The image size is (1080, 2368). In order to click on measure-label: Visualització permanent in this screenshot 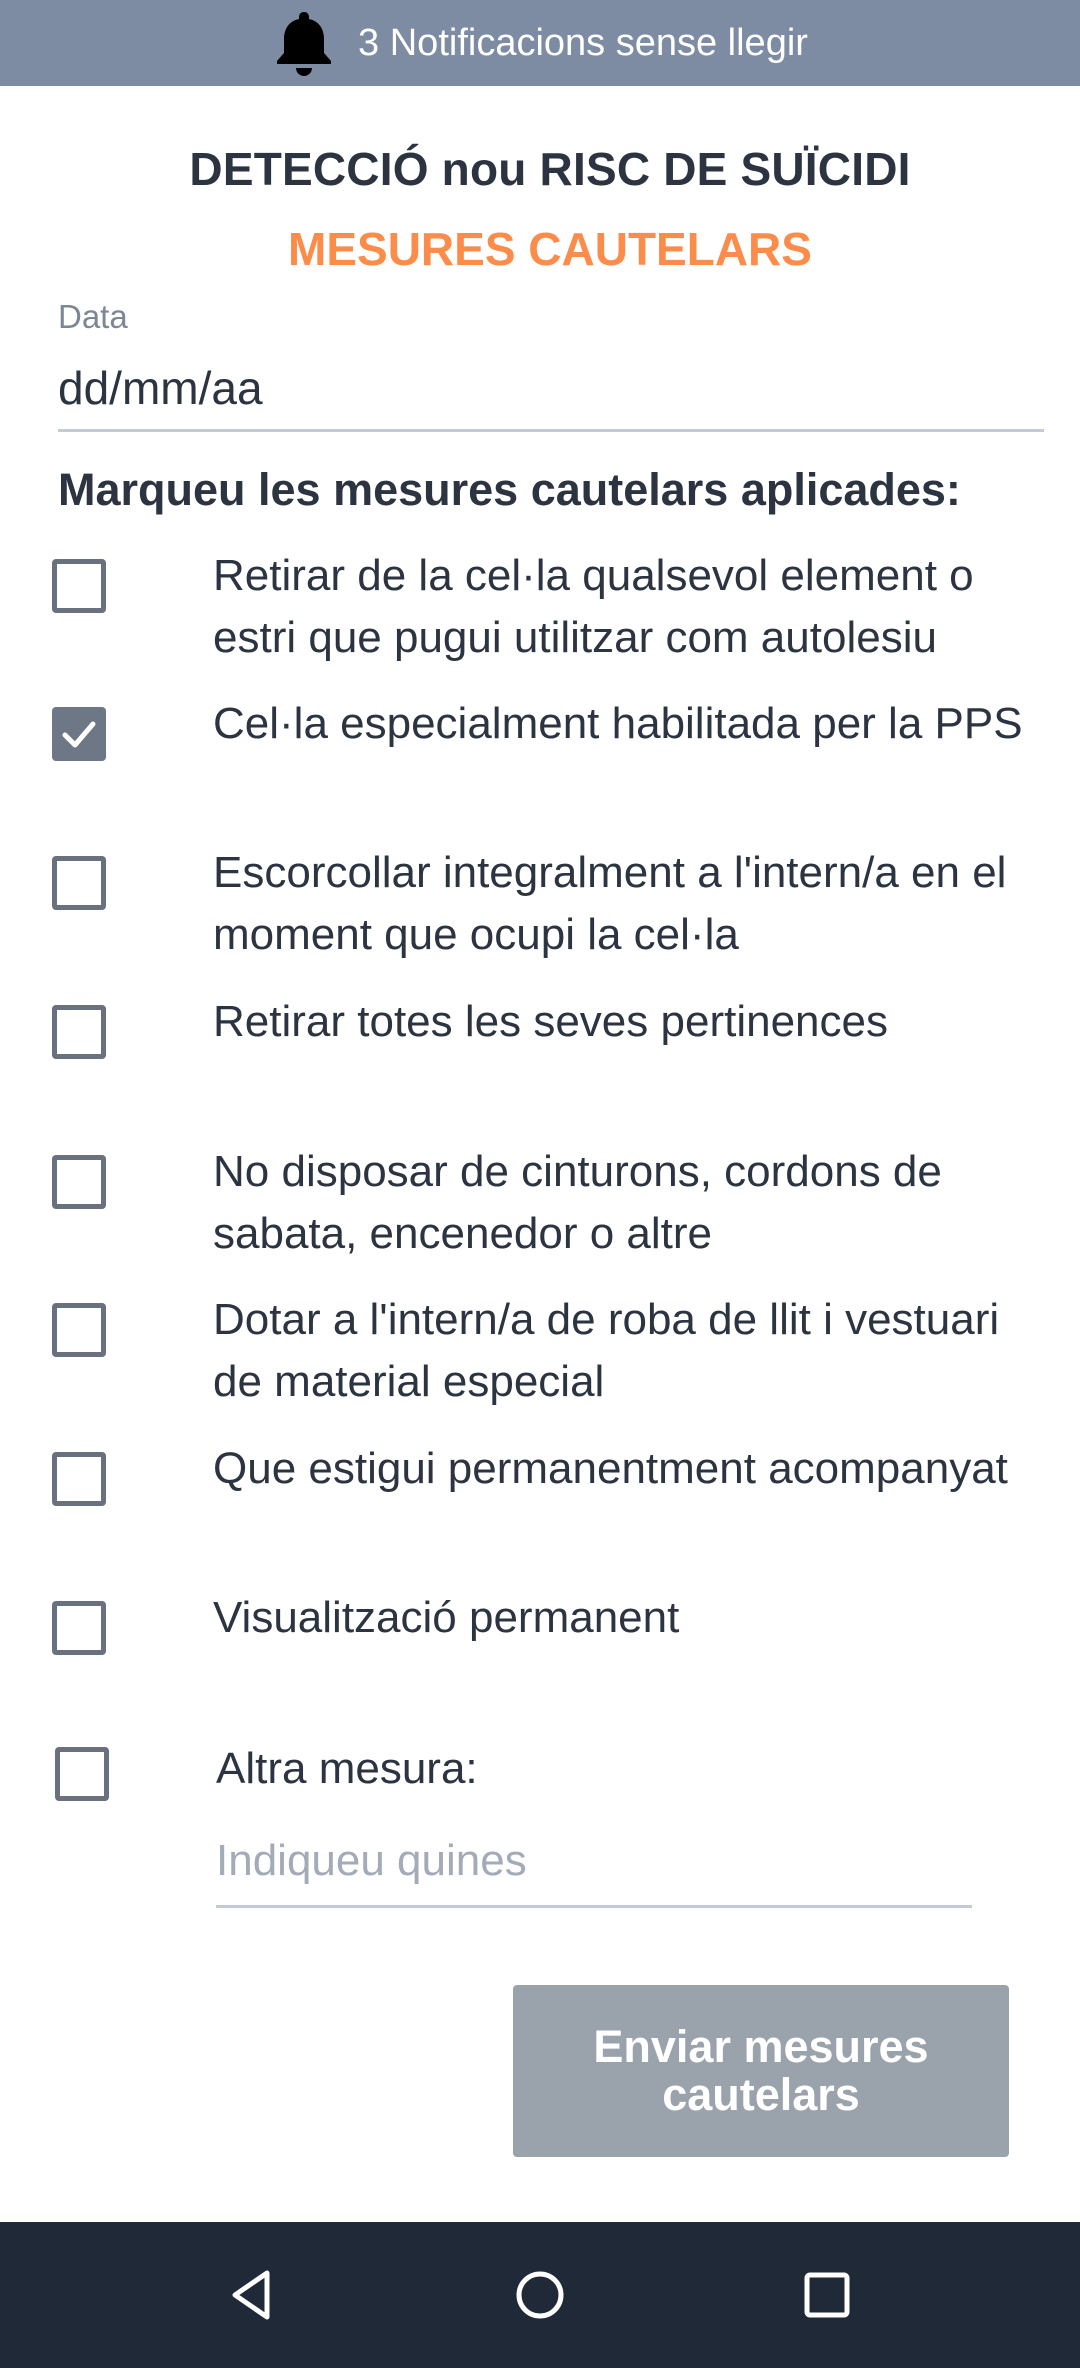, I will do `click(446, 1617)`.